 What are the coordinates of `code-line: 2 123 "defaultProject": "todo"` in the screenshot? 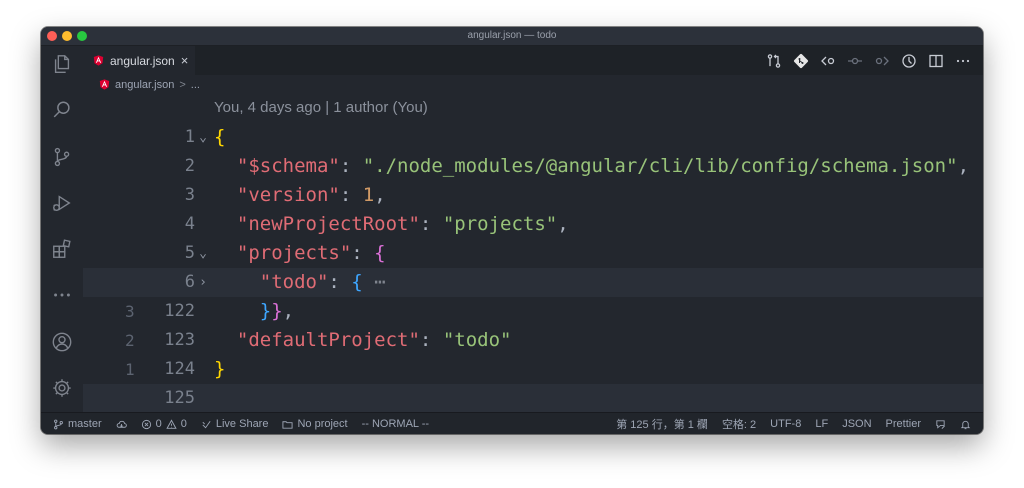 It's located at (533, 340).